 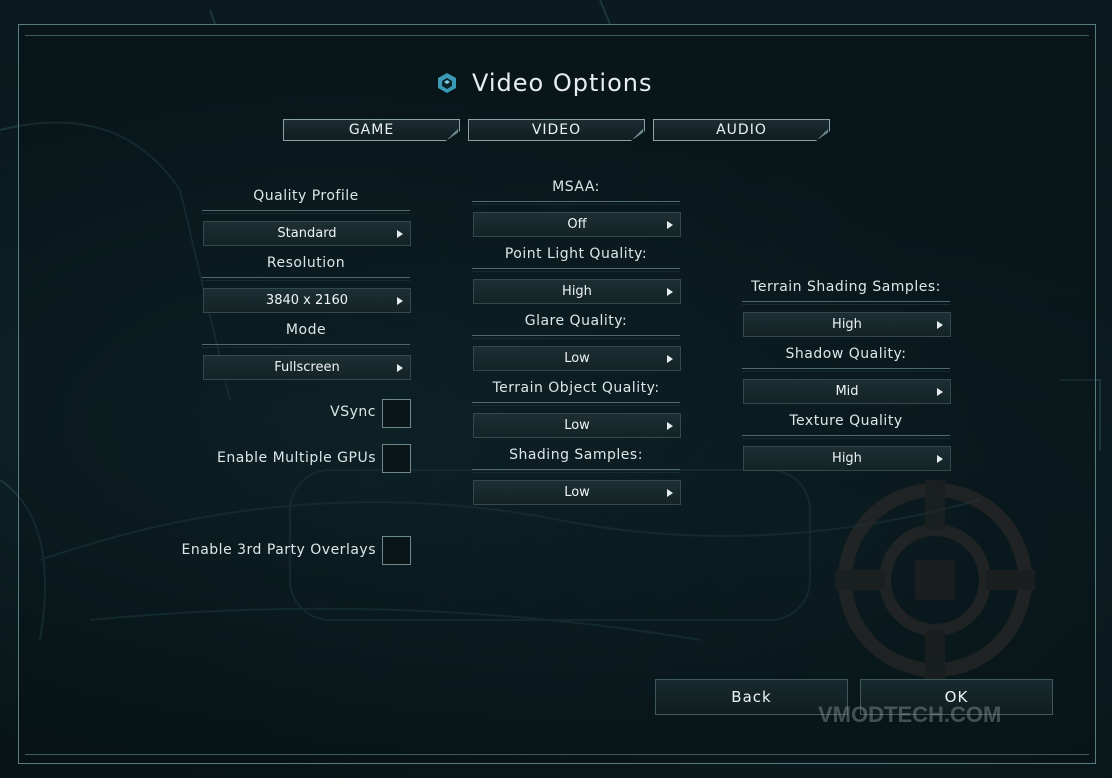 I want to click on texture-quality-dropdown: High, so click(x=847, y=458).